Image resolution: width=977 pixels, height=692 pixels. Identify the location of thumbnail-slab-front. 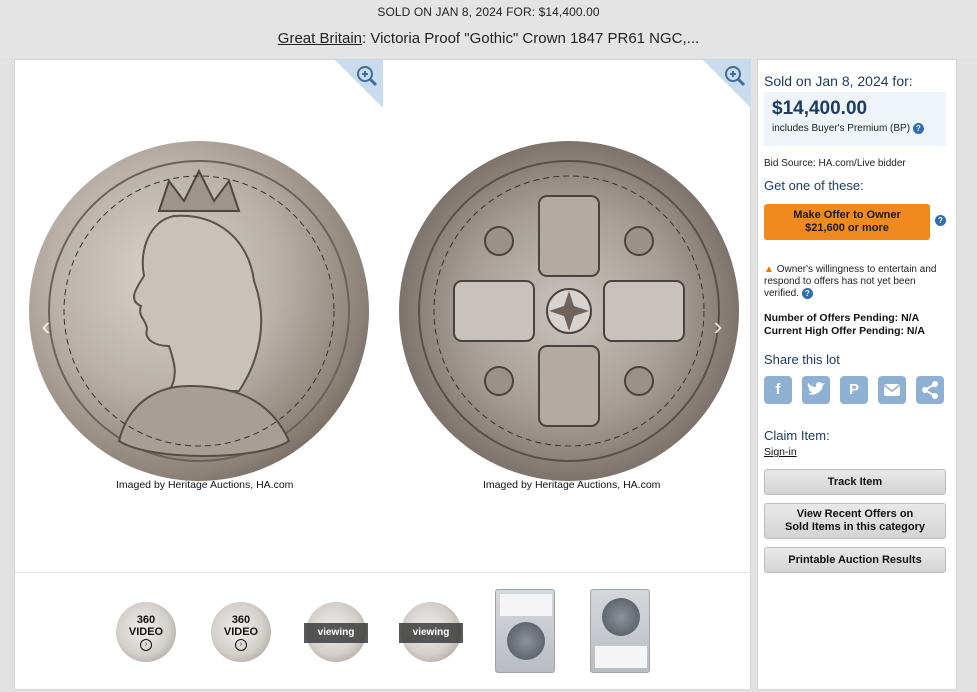
(525, 631).